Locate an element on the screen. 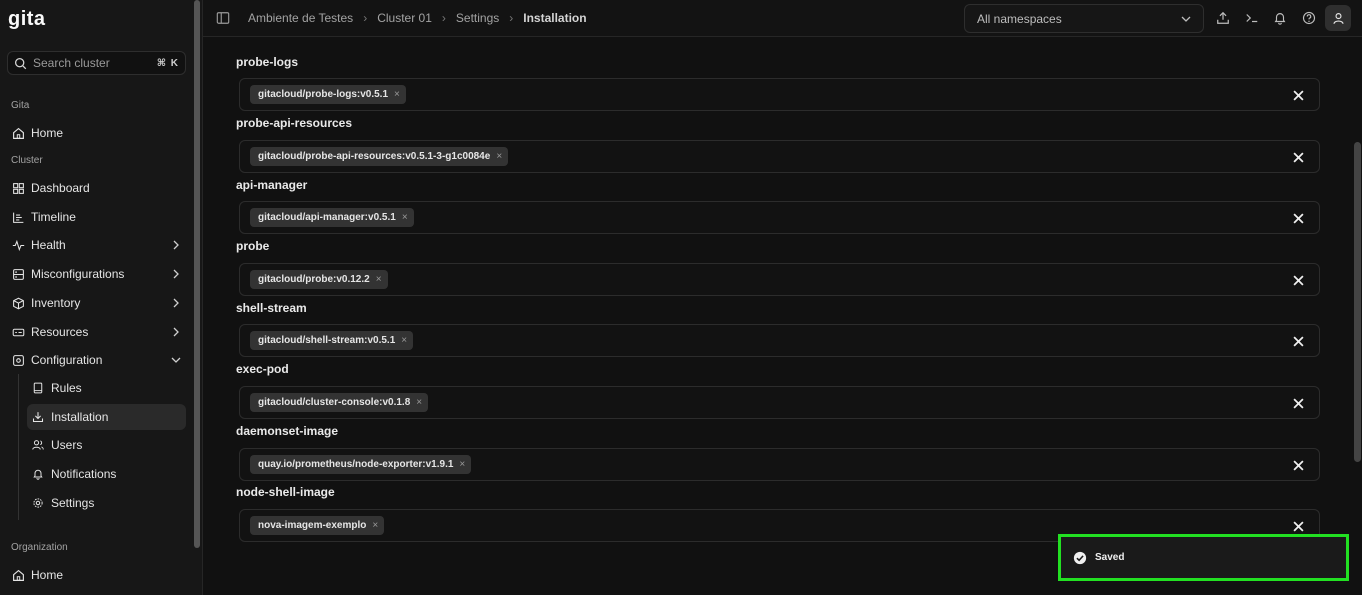  nav-configuration: Configuration is located at coordinates (96, 360).